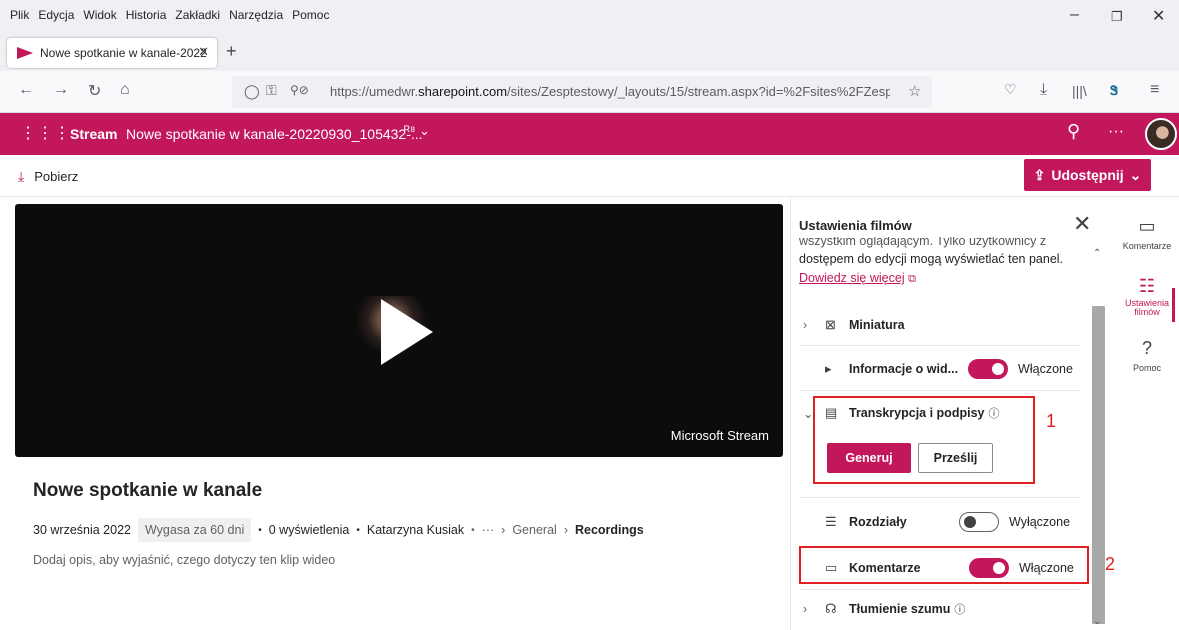 The image size is (1179, 630). I want to click on active-indicator, so click(1173, 305).